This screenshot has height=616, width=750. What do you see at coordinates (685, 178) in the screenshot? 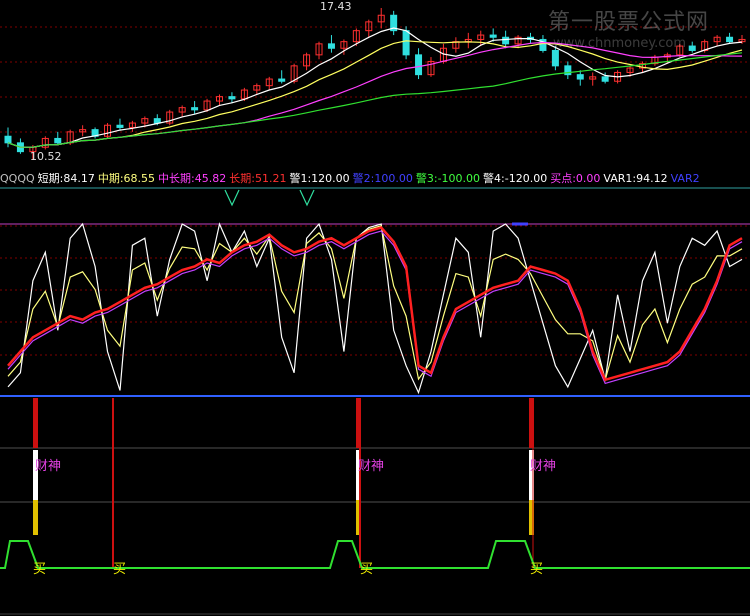
I see `legend-var2: VAR2` at bounding box center [685, 178].